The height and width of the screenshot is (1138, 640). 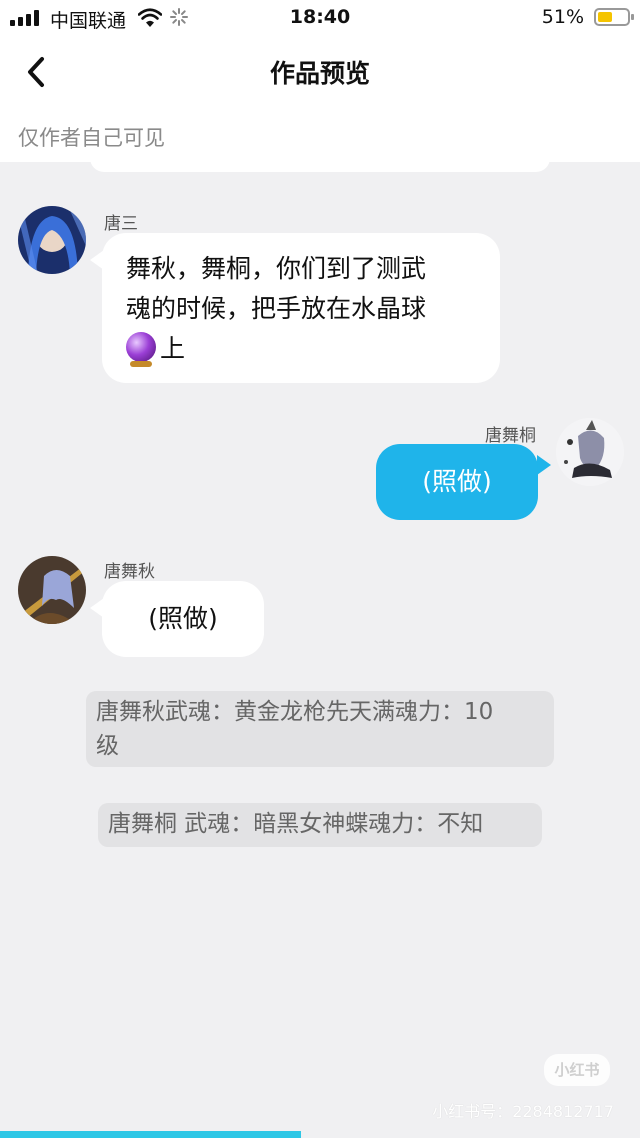 What do you see at coordinates (544, 465) in the screenshot?
I see `bubble-tail` at bounding box center [544, 465].